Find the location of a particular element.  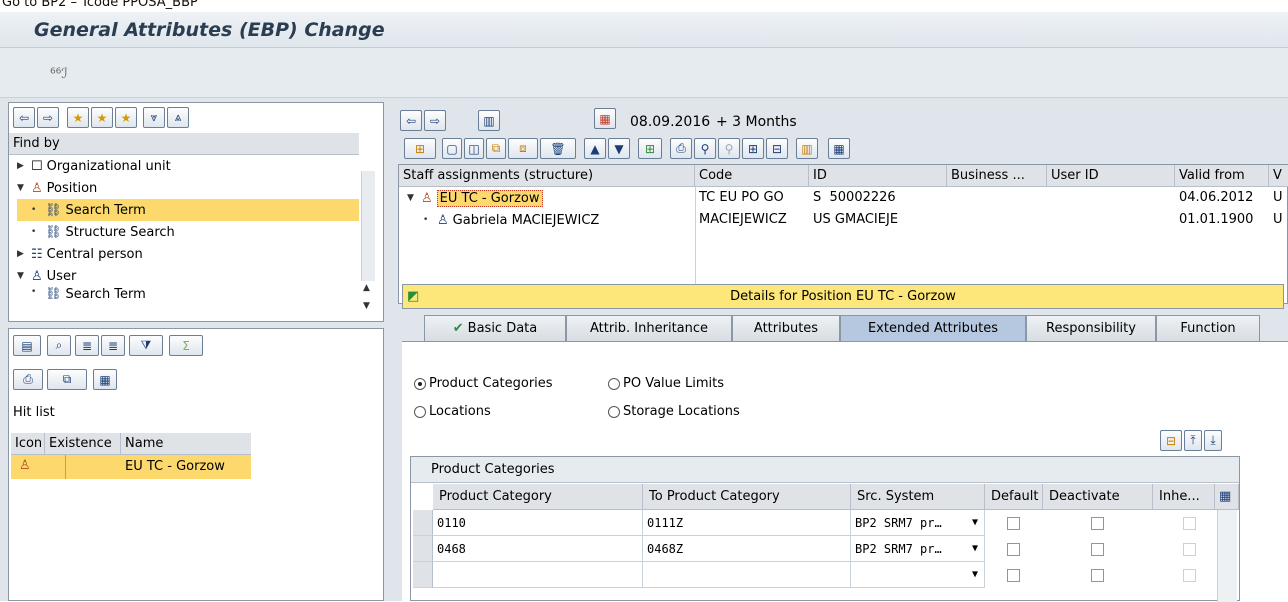

sort-asc-icon: ≣ is located at coordinates (87, 345).